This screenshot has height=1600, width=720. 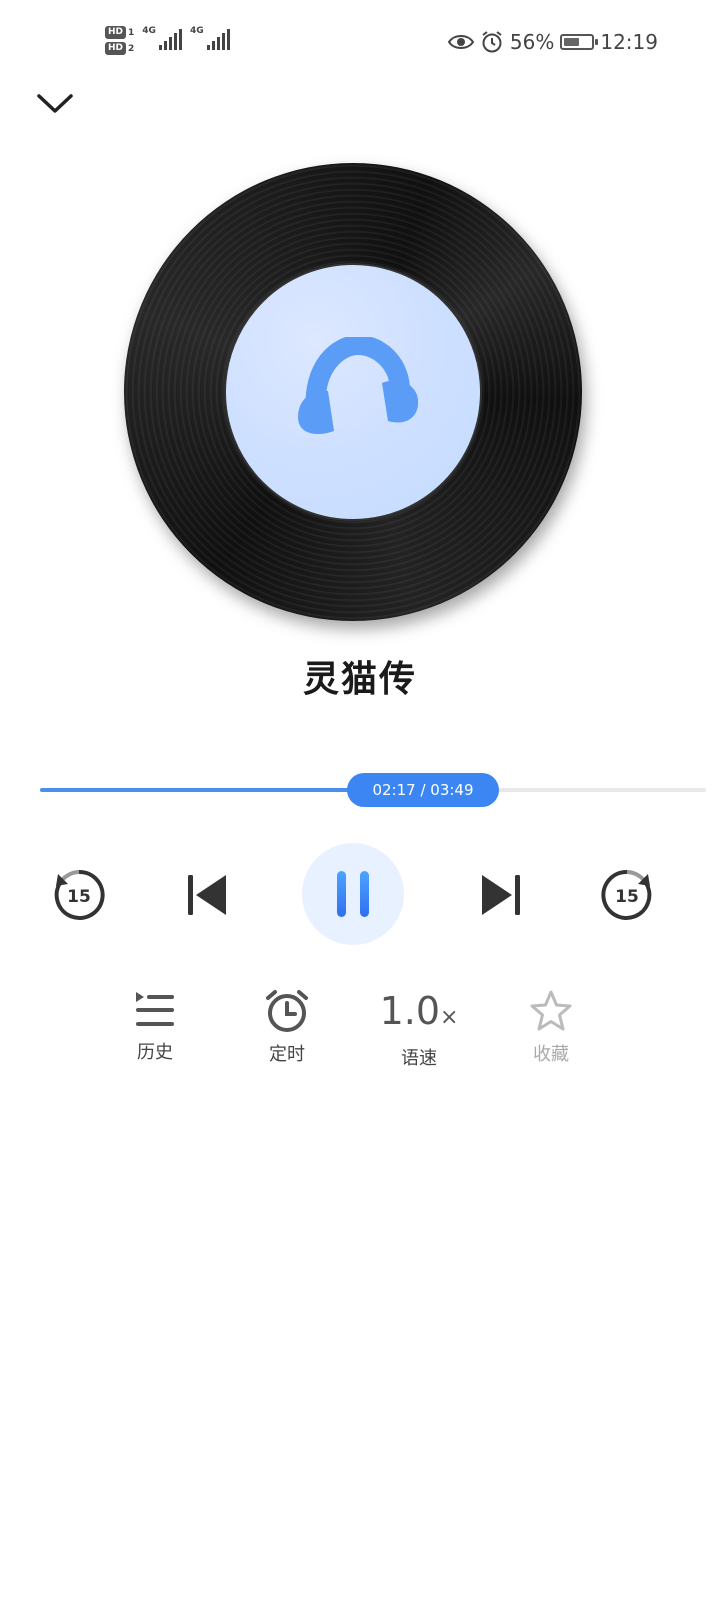 I want to click on status-bar: HD 1 HD 2 4G 4G 56% 12:19, so click(x=360, y=45).